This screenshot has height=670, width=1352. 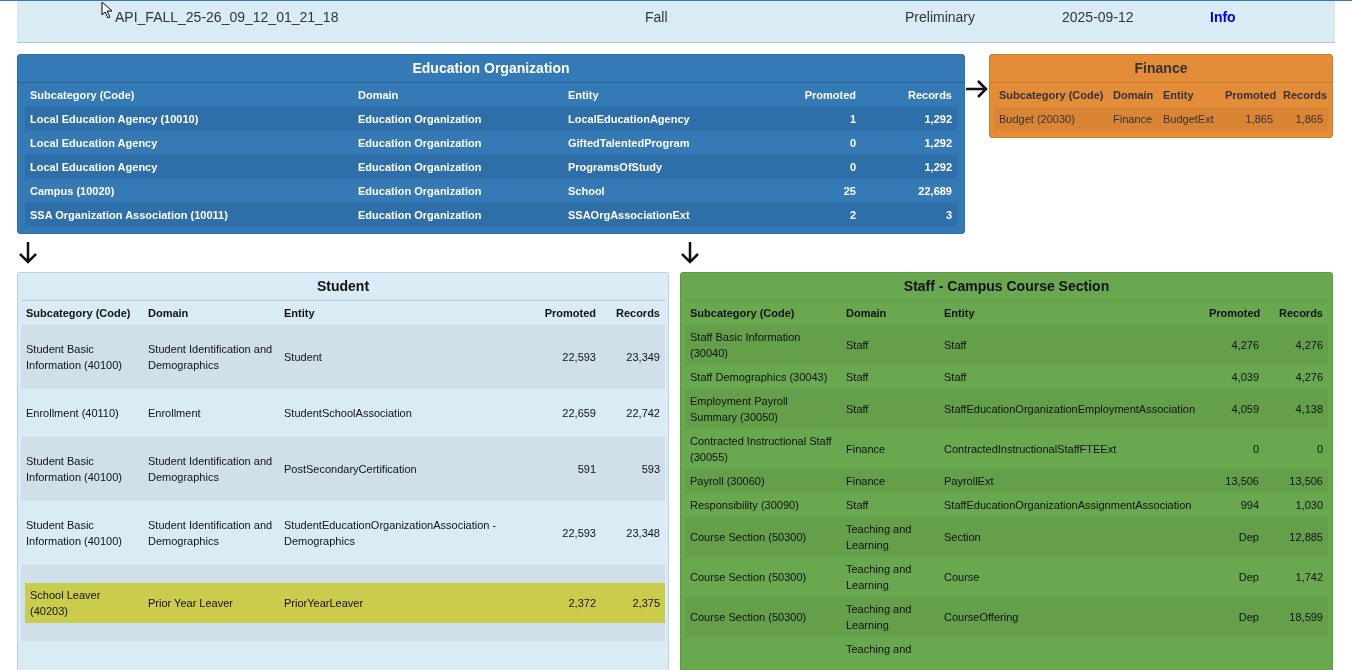 I want to click on table-cell-text: 4,059, so click(x=1245, y=409).